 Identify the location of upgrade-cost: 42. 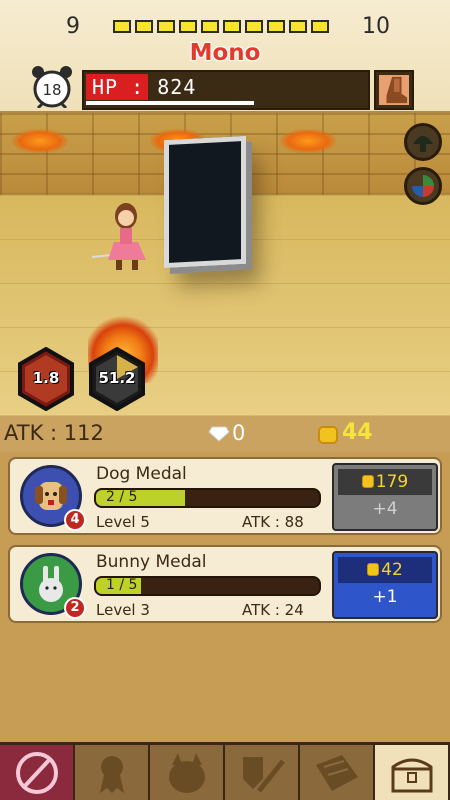
(385, 570).